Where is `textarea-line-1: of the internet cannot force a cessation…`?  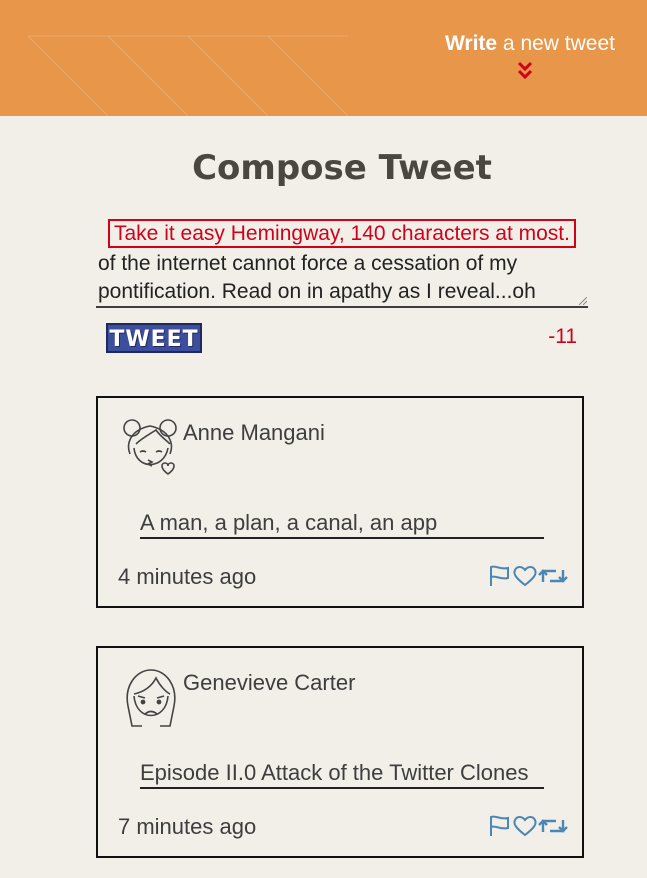 textarea-line-1: of the internet cannot force a cessation… is located at coordinates (308, 263).